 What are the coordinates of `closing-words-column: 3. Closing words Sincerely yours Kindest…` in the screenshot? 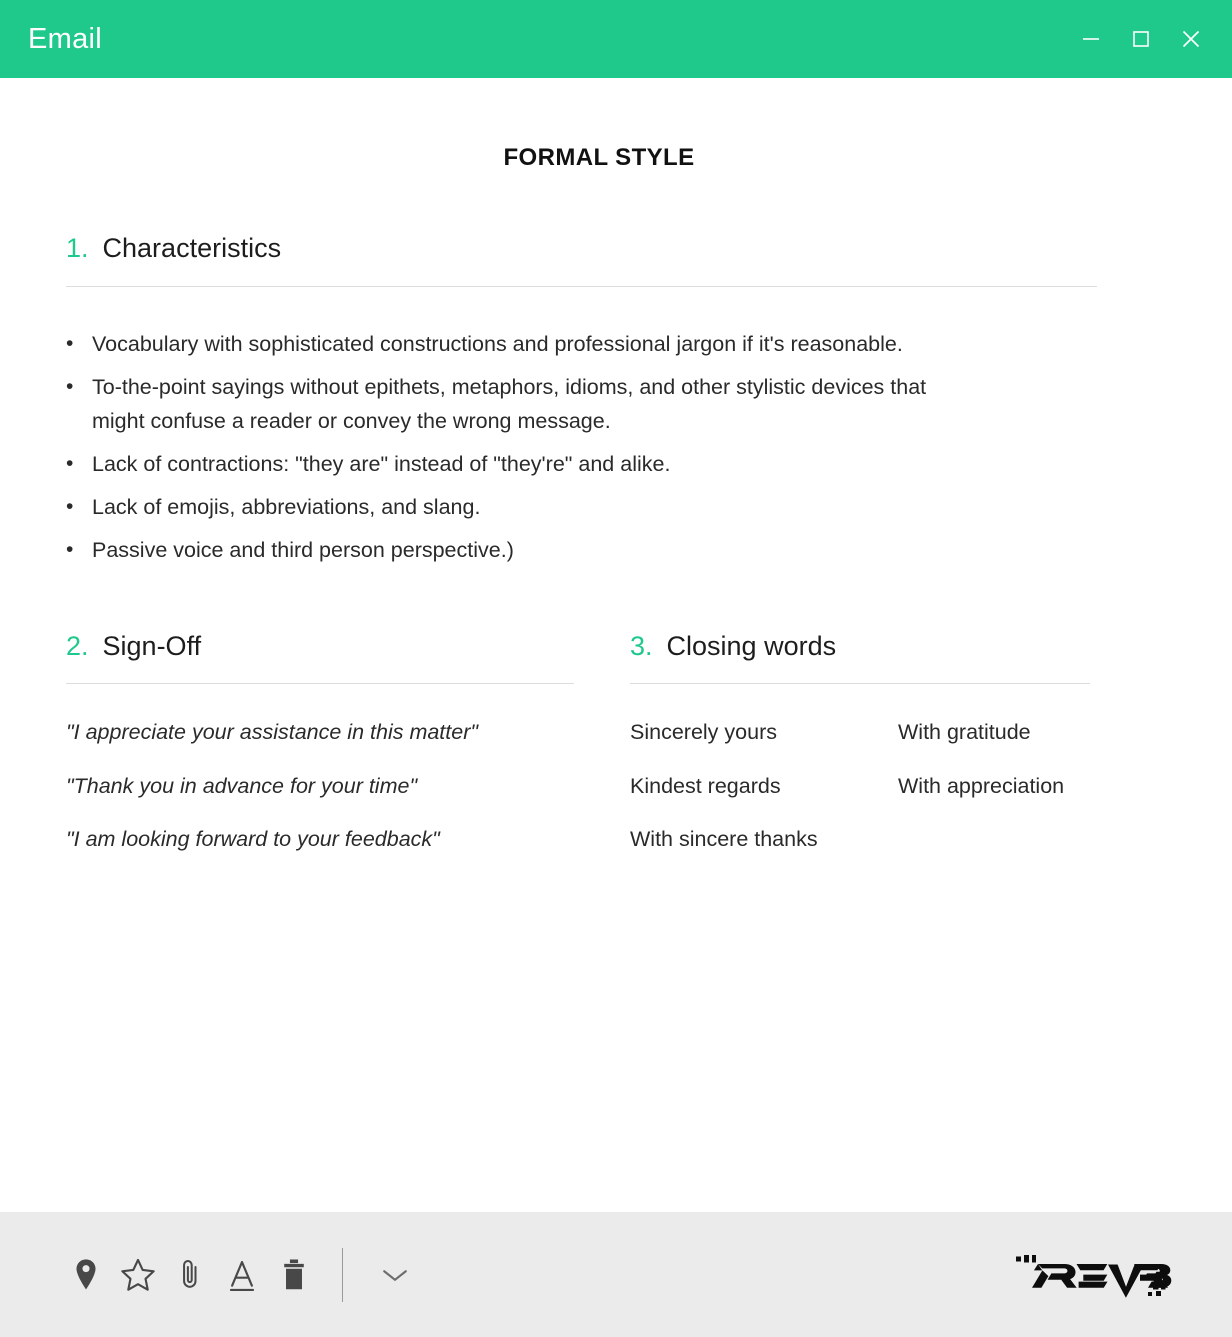 It's located at (898, 756).